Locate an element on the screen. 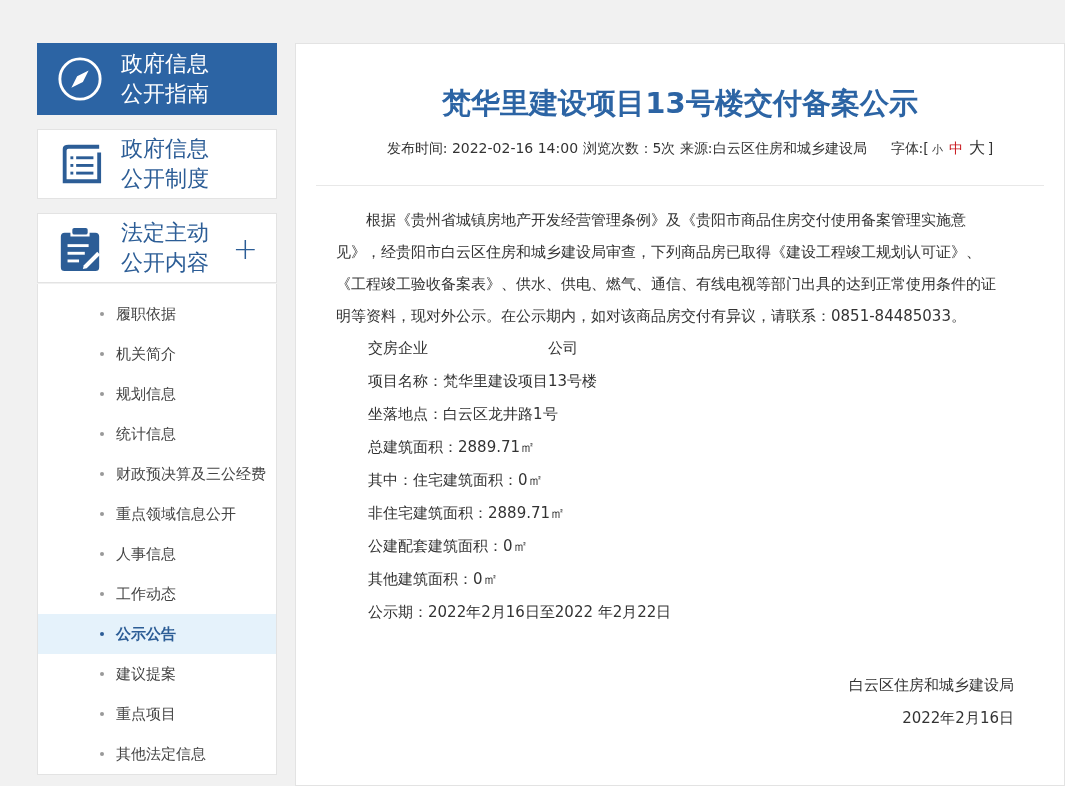 This screenshot has height=786, width=1065. article-field: 交房企业 is located at coordinates (398, 348).